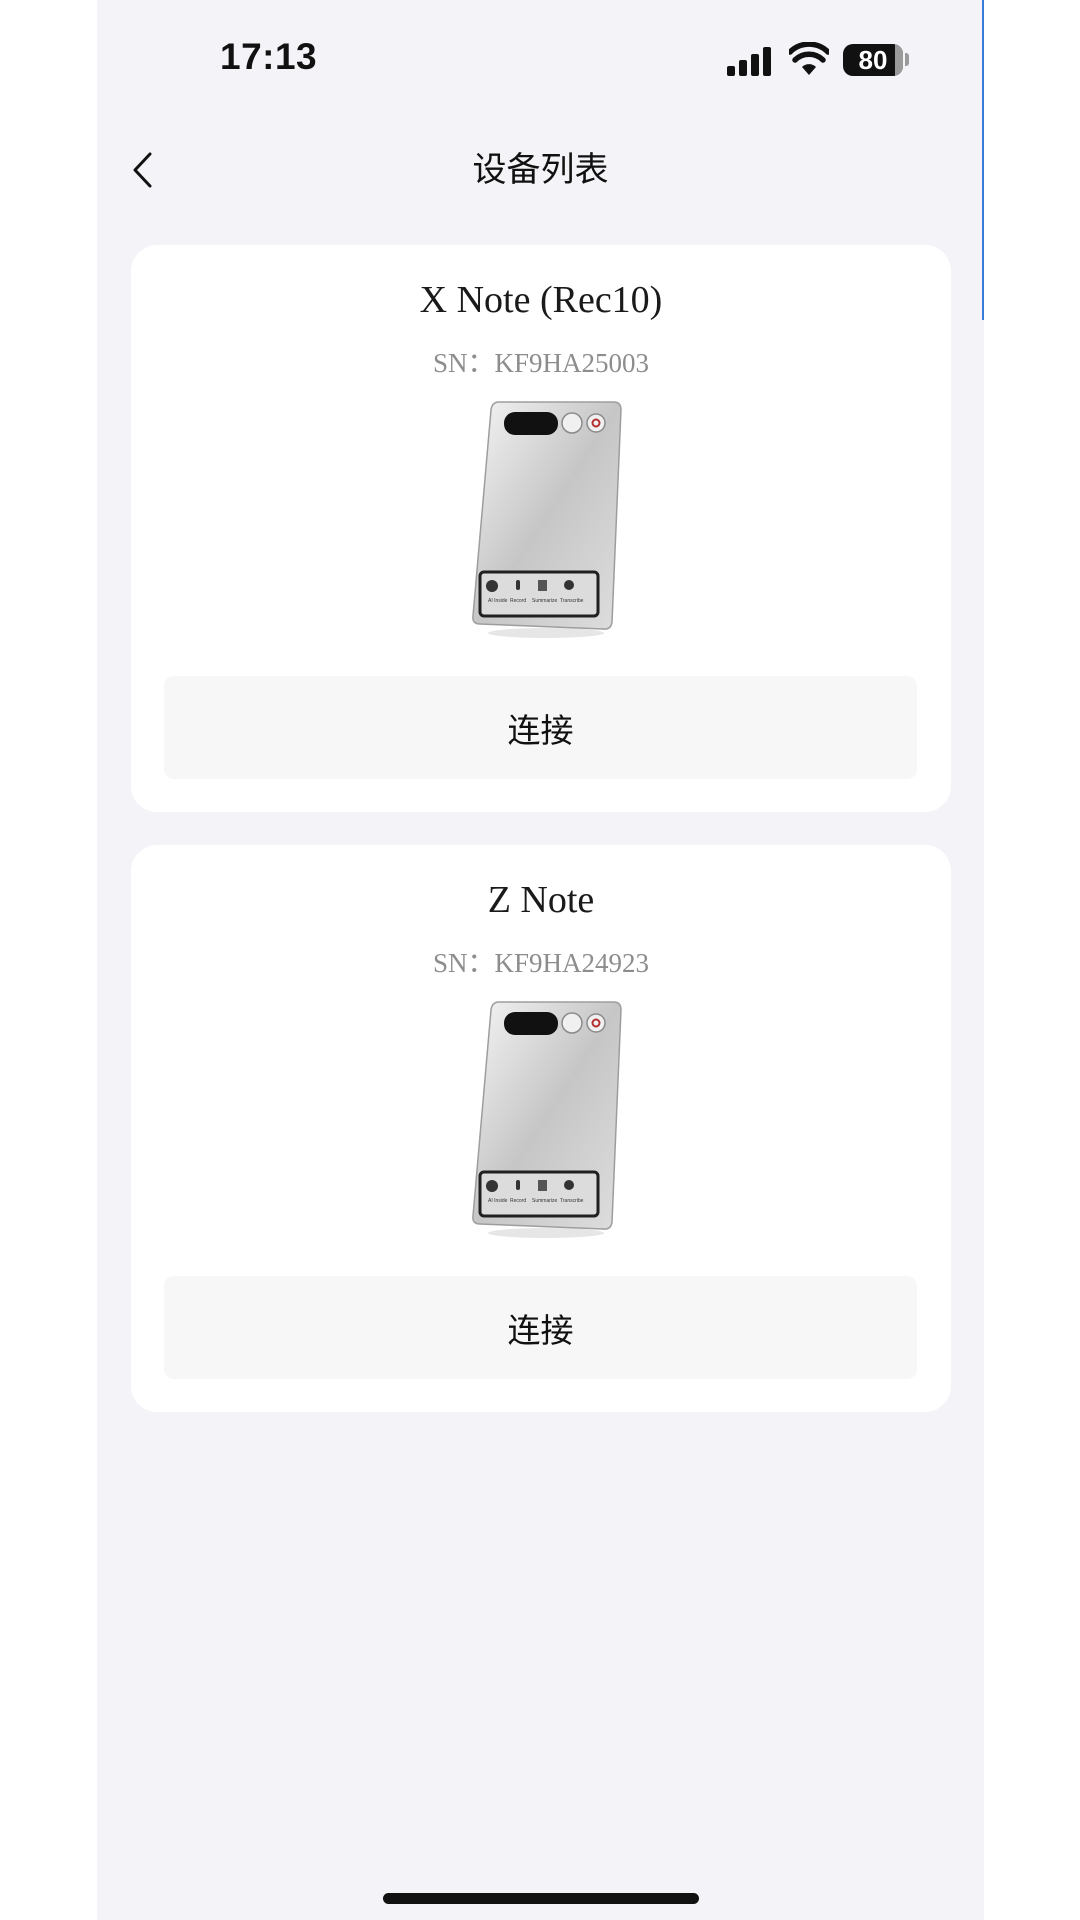 Image resolution: width=1080 pixels, height=1920 pixels. What do you see at coordinates (750, 61) in the screenshot?
I see `signal-icon` at bounding box center [750, 61].